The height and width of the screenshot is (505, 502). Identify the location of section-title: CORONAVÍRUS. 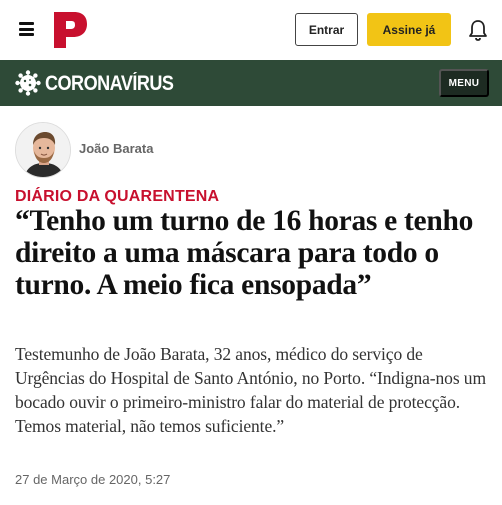
(109, 84).